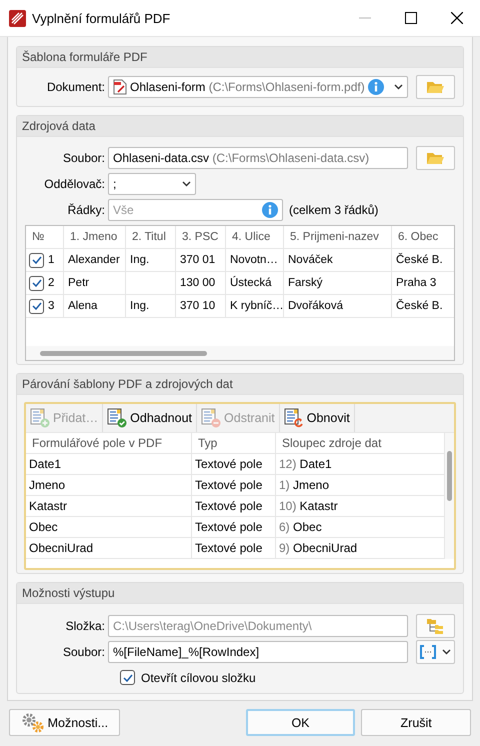  What do you see at coordinates (240, 57) in the screenshot?
I see `group-title: Šablona formuláře PDF` at bounding box center [240, 57].